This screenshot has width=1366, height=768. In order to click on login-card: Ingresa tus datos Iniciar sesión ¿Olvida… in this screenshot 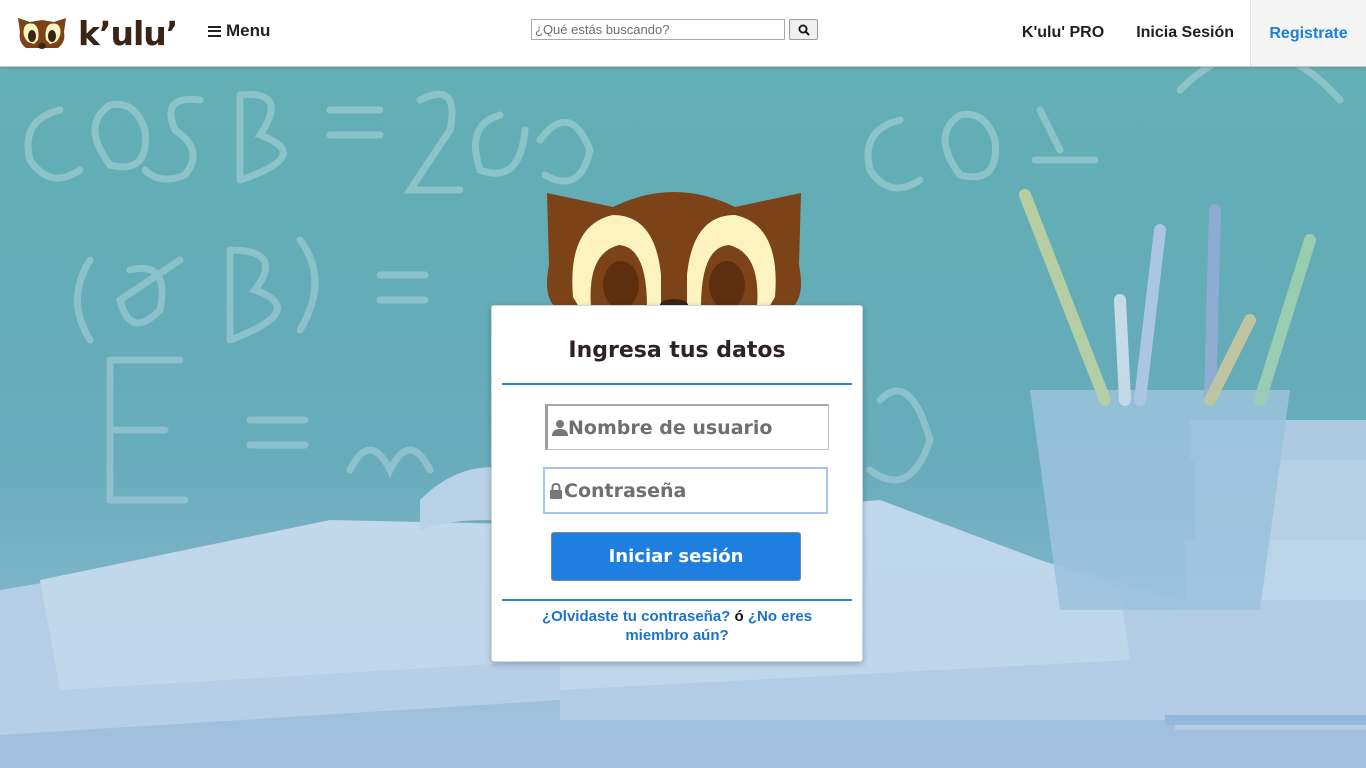, I will do `click(677, 483)`.